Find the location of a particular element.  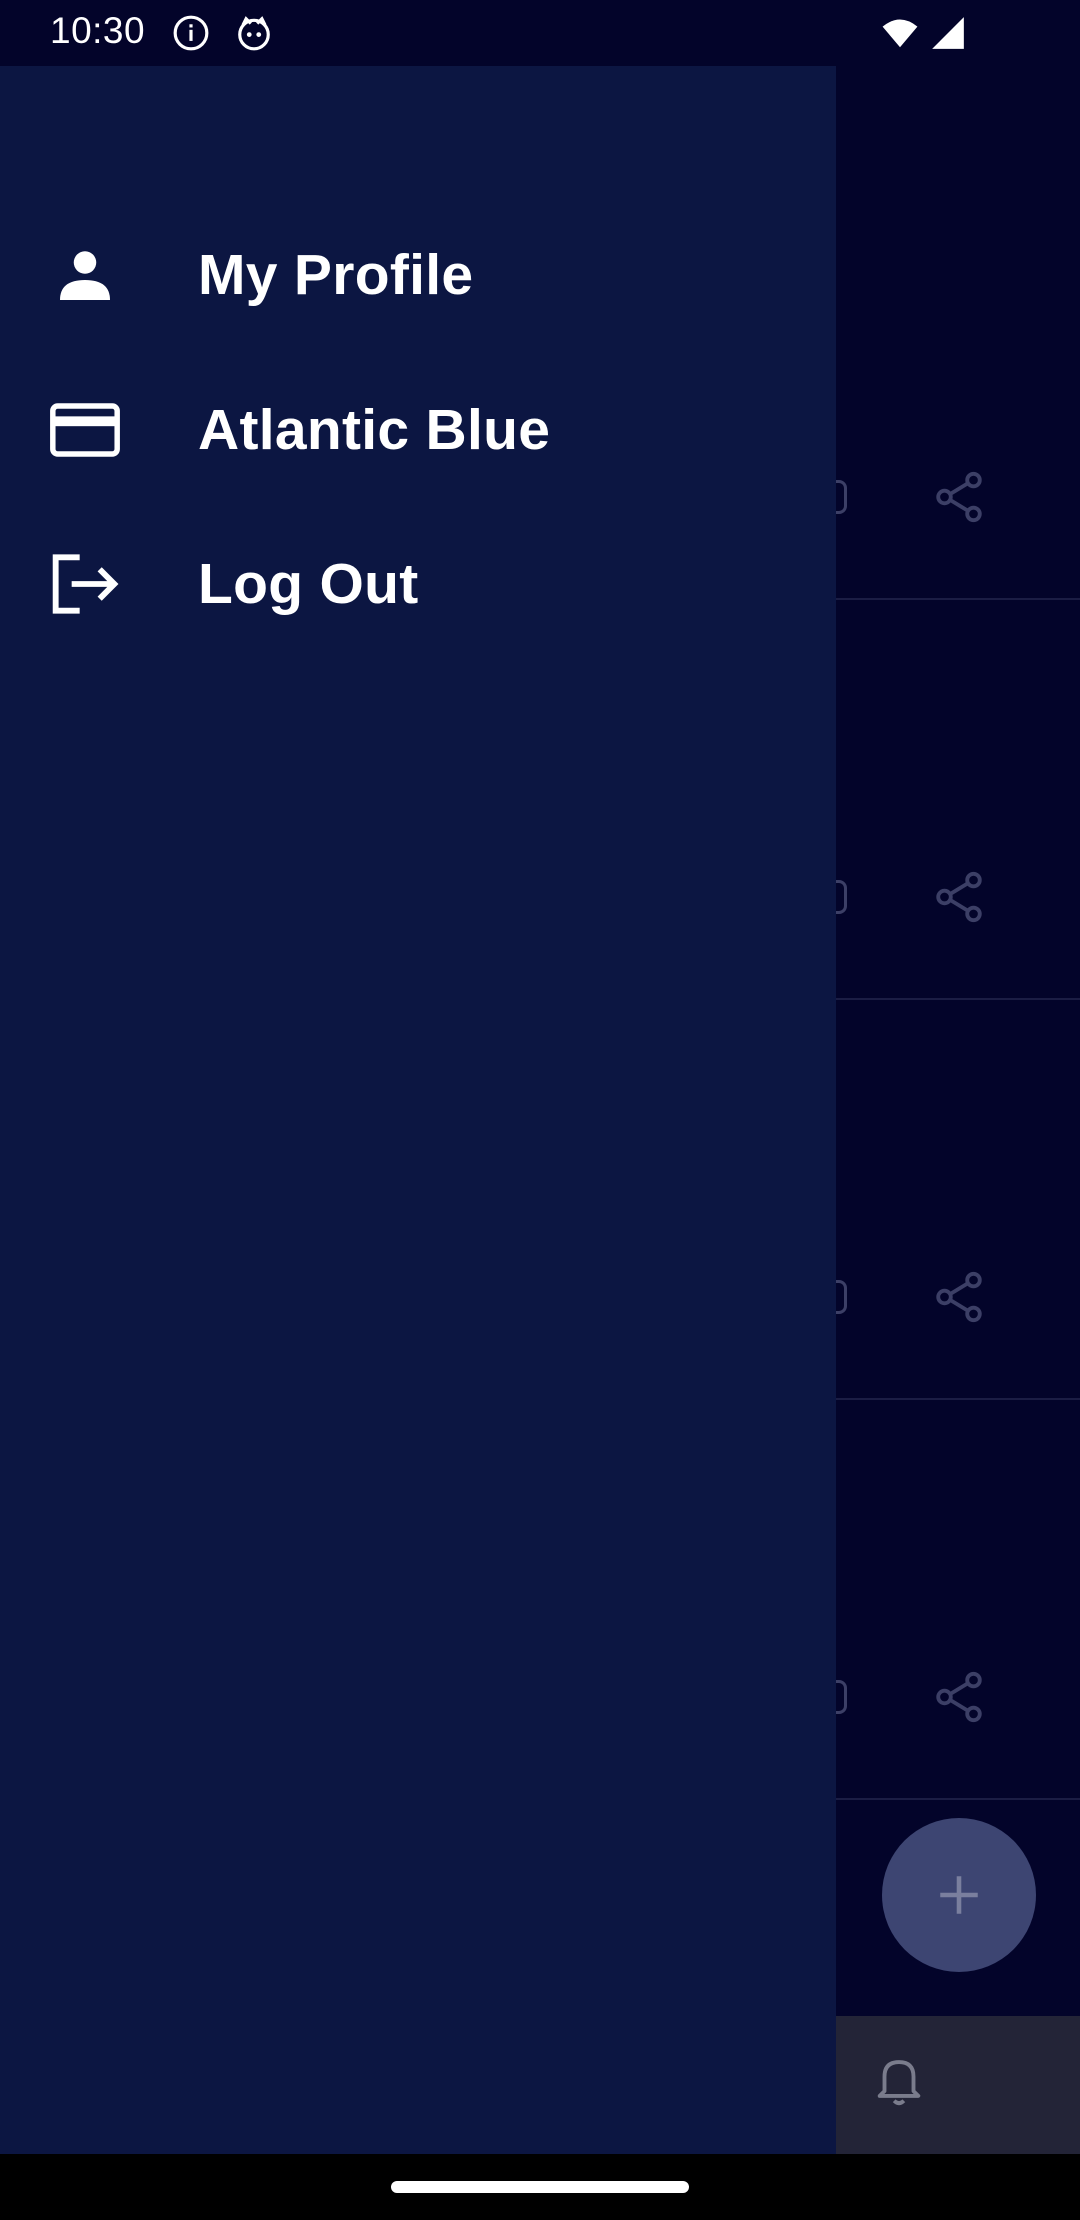

cat-icon is located at coordinates (254, 33).